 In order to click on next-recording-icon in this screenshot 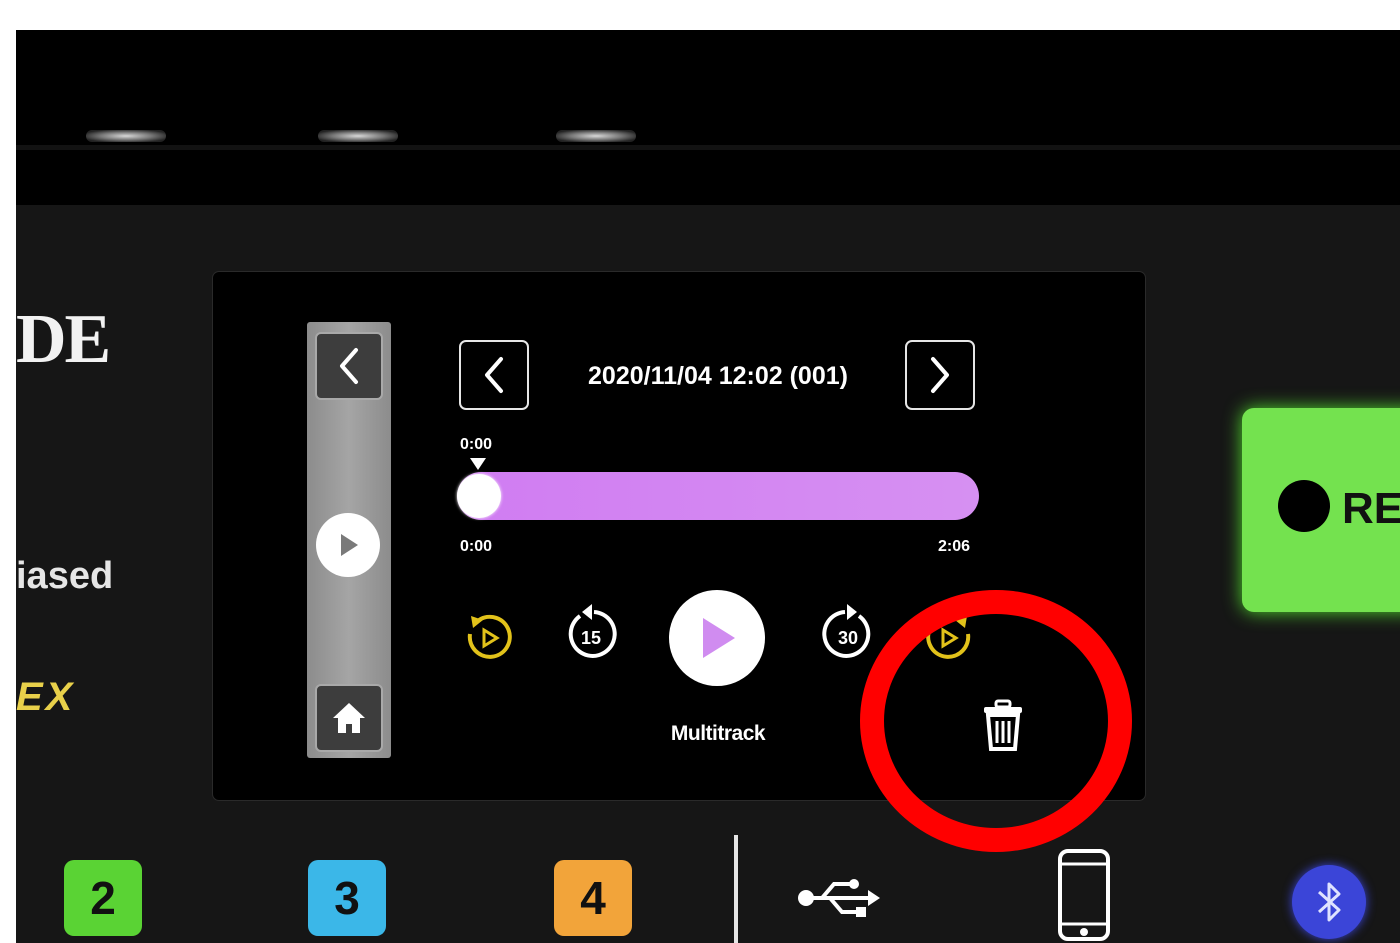, I will do `click(940, 375)`.